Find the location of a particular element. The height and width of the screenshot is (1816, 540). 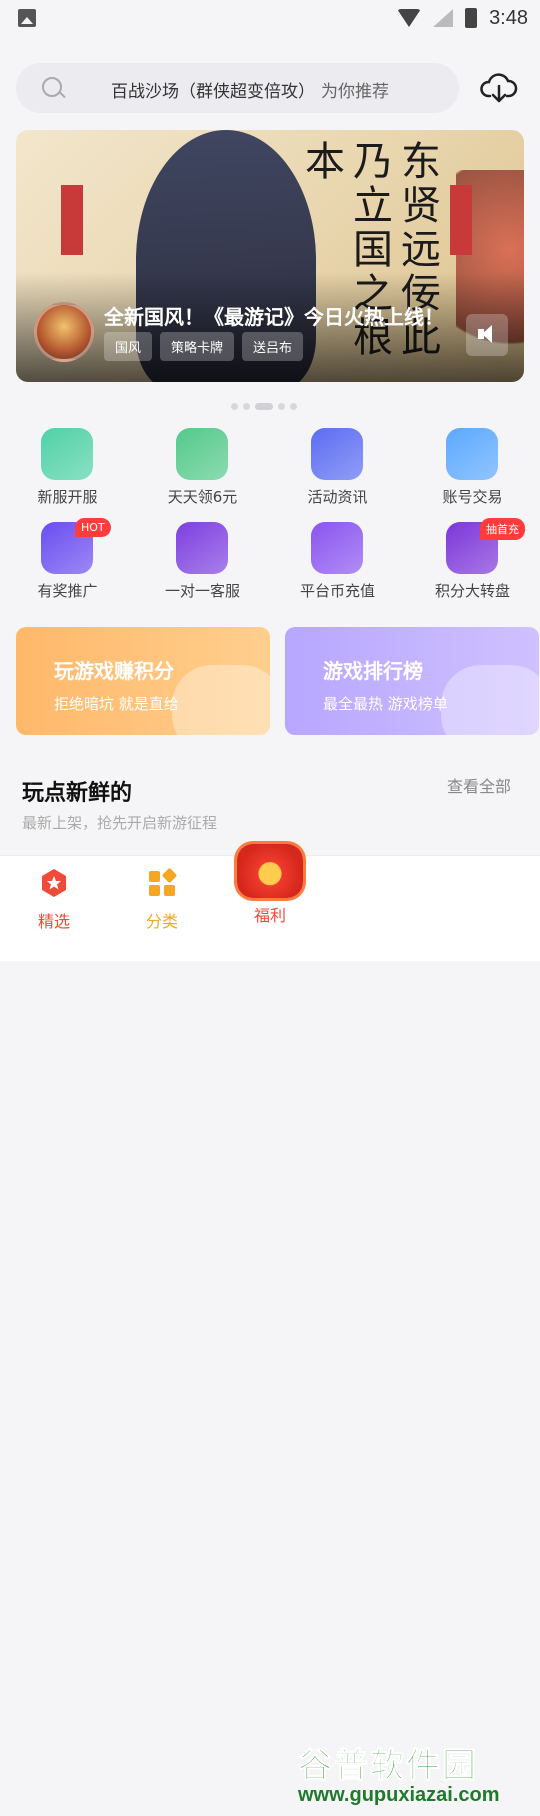

tab-welfare: 福利 is located at coordinates (270, 914).